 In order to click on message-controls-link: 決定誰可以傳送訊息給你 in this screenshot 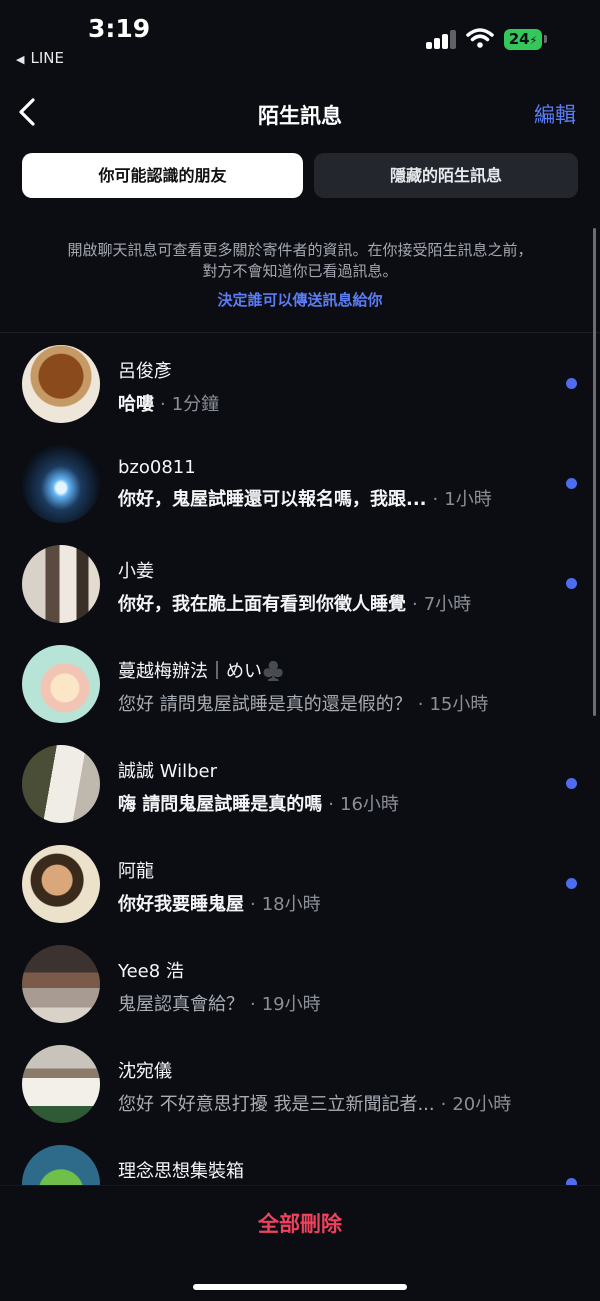, I will do `click(300, 300)`.